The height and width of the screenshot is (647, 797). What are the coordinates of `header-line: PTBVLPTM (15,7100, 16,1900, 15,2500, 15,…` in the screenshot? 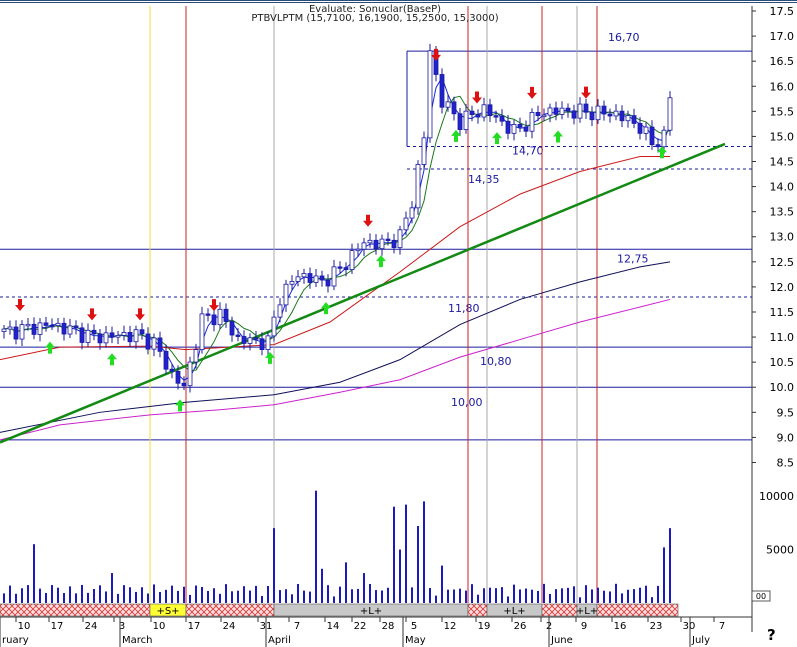 It's located at (374, 18).